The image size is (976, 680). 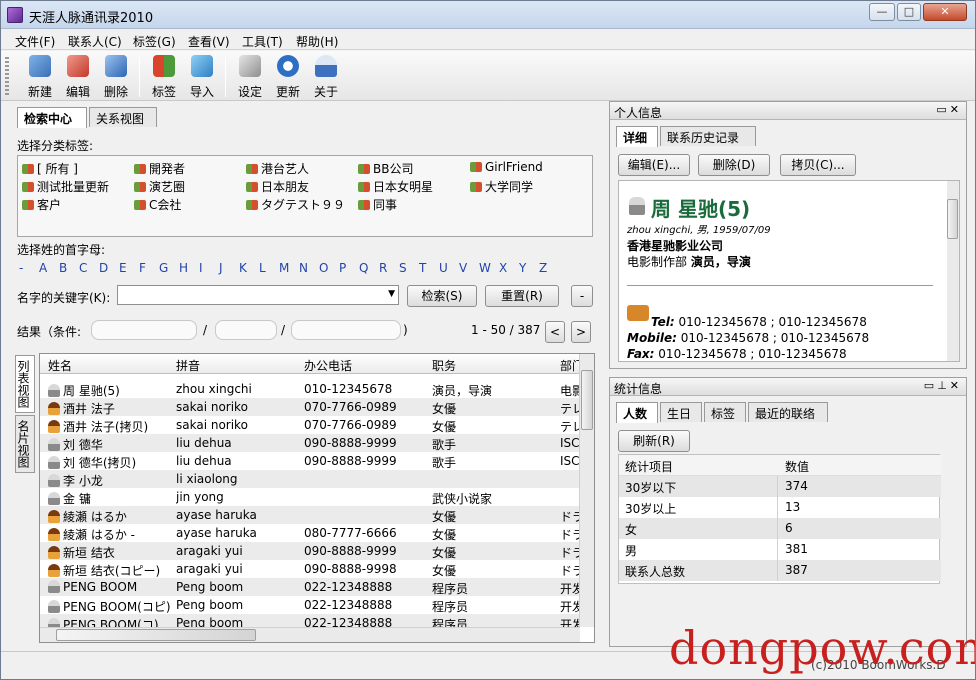 I want to click on tab-recent-contact: 最近的联络, so click(x=788, y=412).